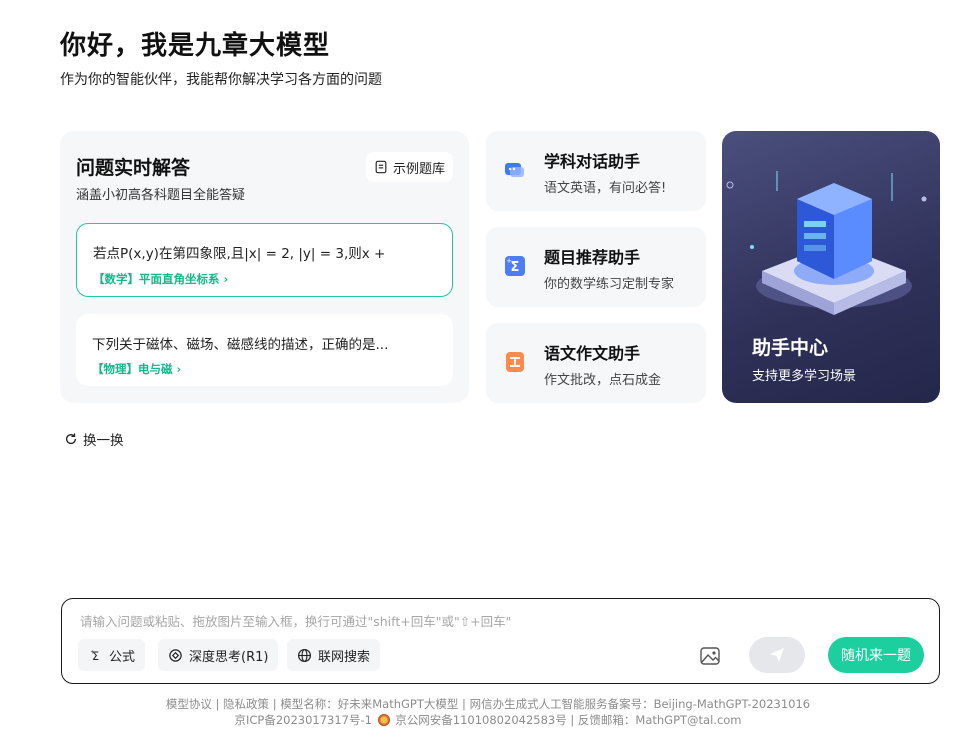 This screenshot has width=976, height=730. I want to click on assistant-question-recommend: Σ + 题目推荐助手 你的数学练习定制专家, so click(596, 267).